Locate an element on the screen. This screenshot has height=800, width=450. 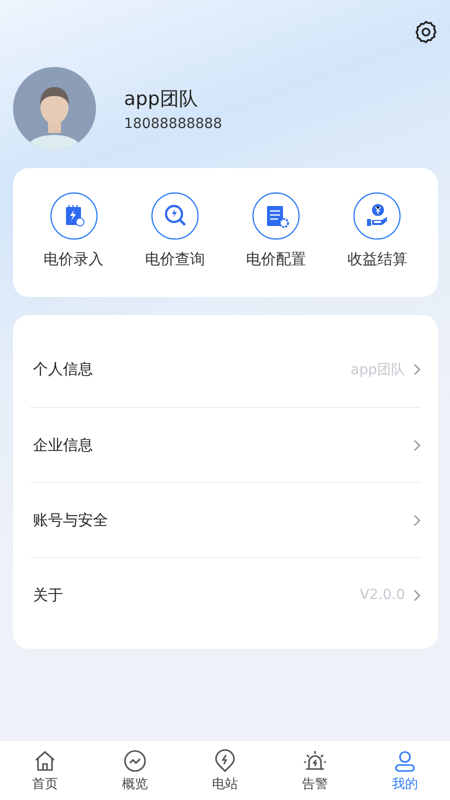
menu-label: 关于 is located at coordinates (48, 595).